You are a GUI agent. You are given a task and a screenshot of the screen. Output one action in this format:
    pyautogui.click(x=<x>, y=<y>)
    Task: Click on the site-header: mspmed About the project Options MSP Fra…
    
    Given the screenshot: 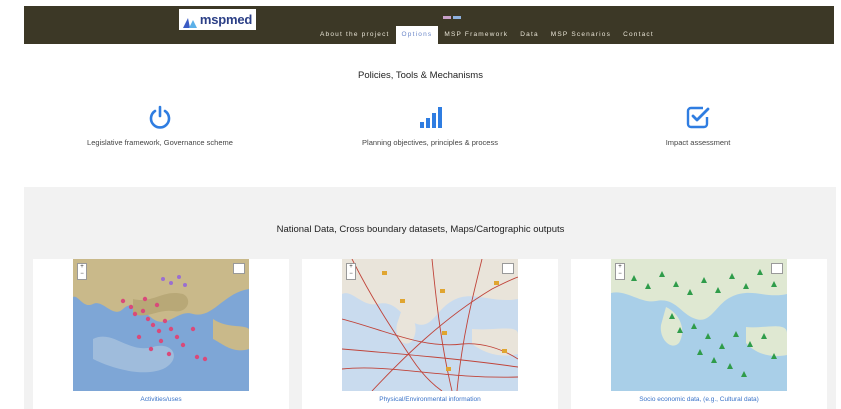 What is the action you would take?
    pyautogui.click(x=429, y=25)
    